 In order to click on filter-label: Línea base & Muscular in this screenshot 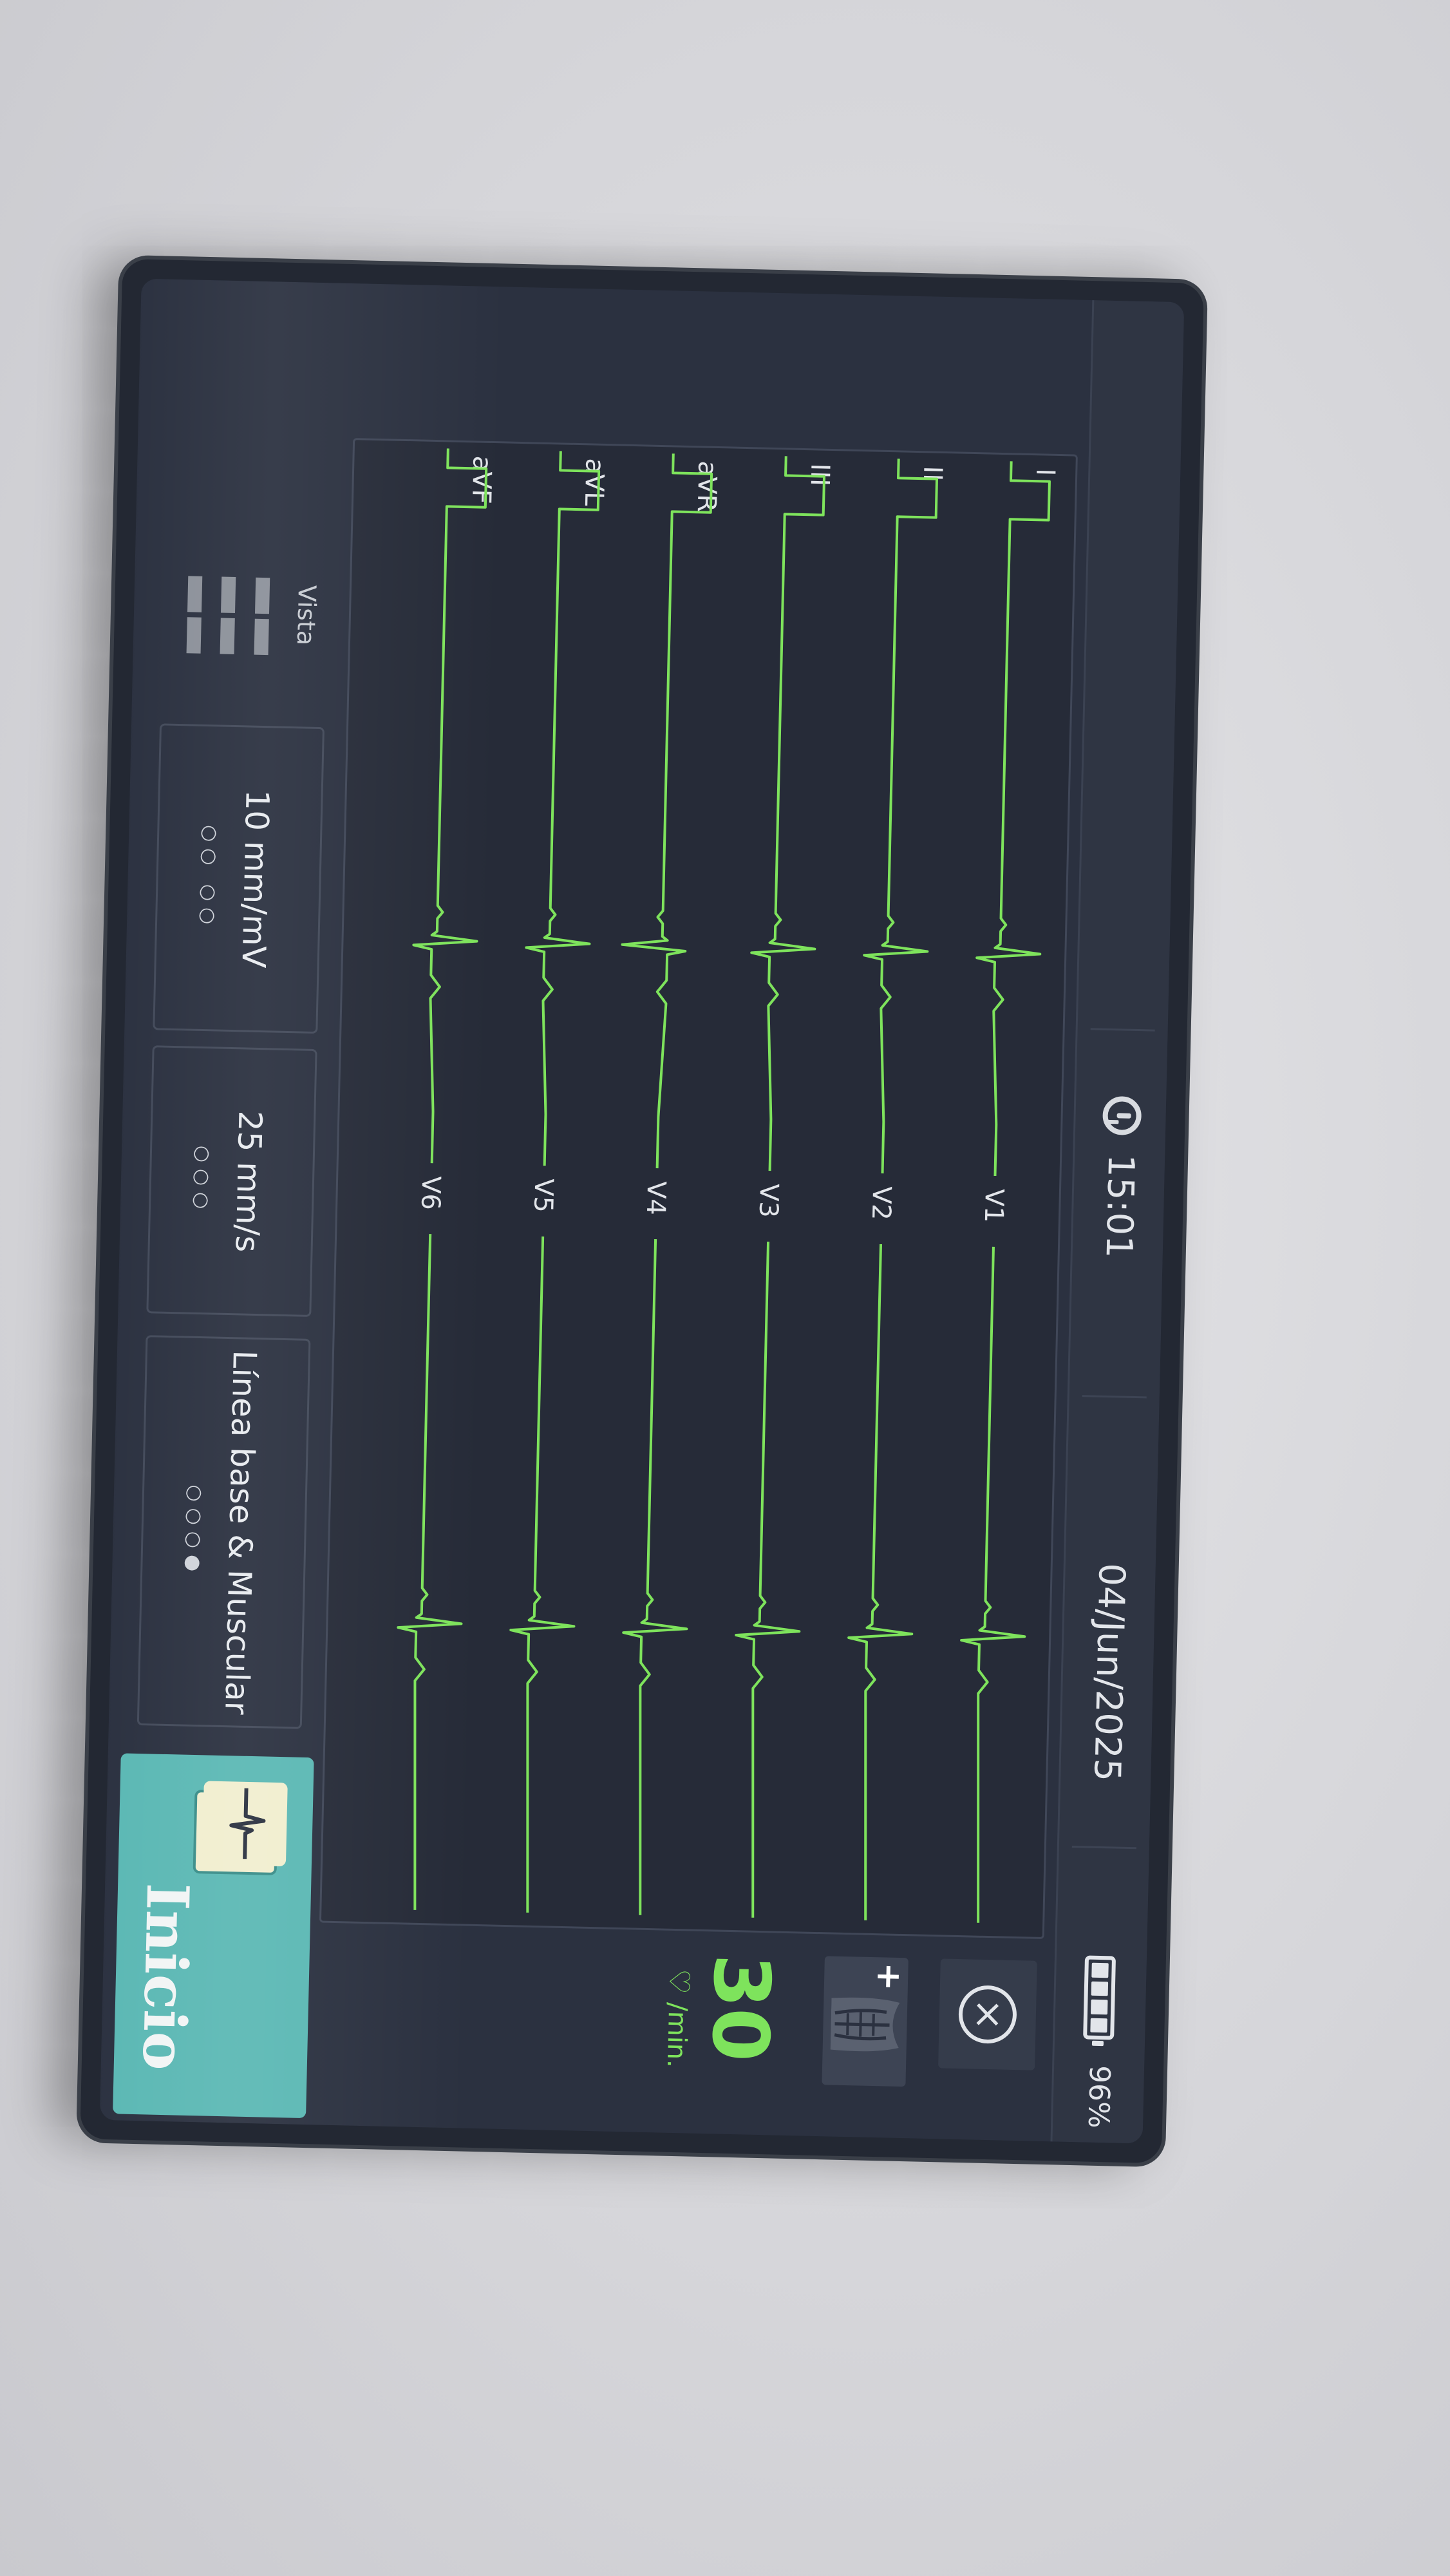, I will do `click(241, 1533)`.